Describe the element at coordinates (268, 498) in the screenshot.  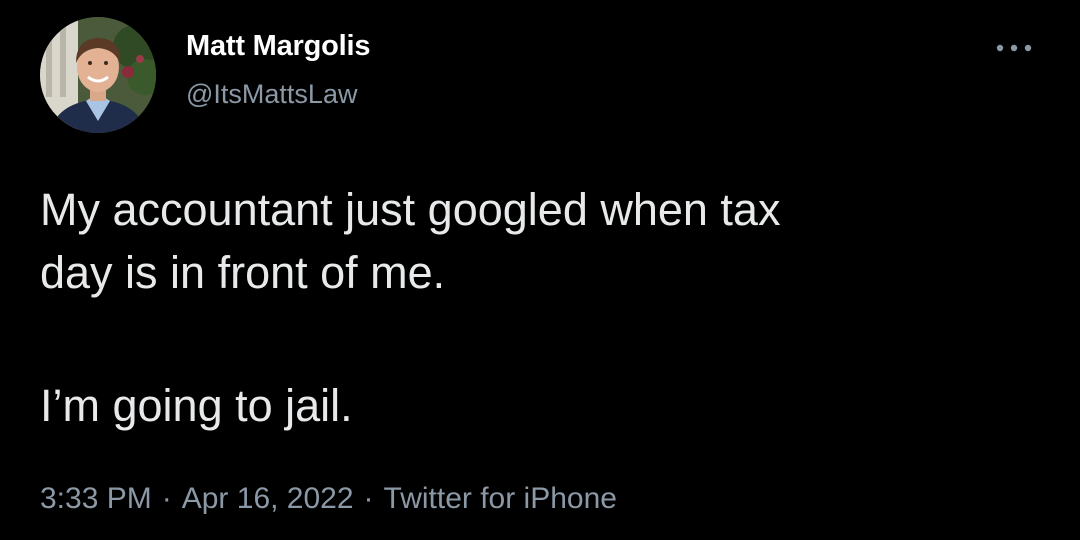
I see `tweet-date: Apr 16, 2022` at that location.